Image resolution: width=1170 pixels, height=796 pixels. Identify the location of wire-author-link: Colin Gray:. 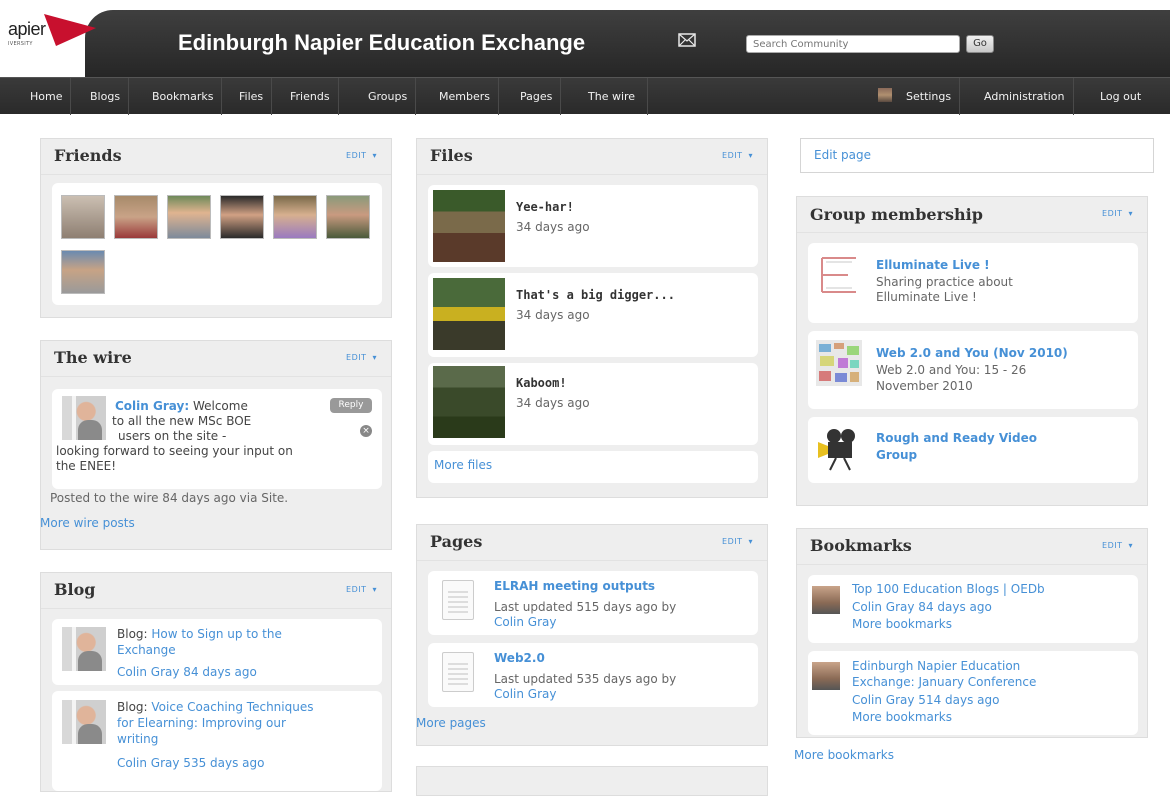
(152, 406).